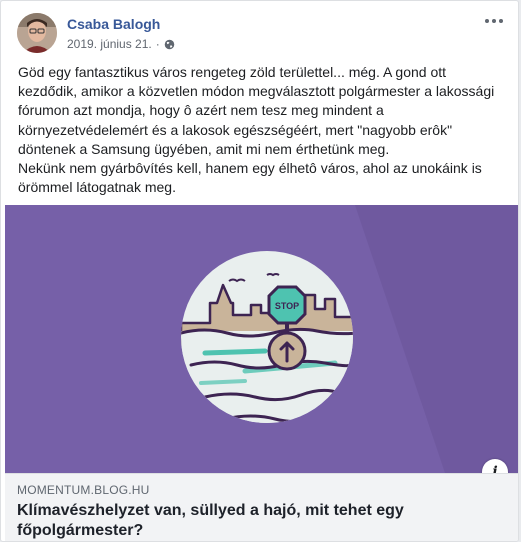 This screenshot has width=521, height=542. What do you see at coordinates (261, 35) in the screenshot?
I see `post-header: Csaba Balogh 2019. június 21. ·` at bounding box center [261, 35].